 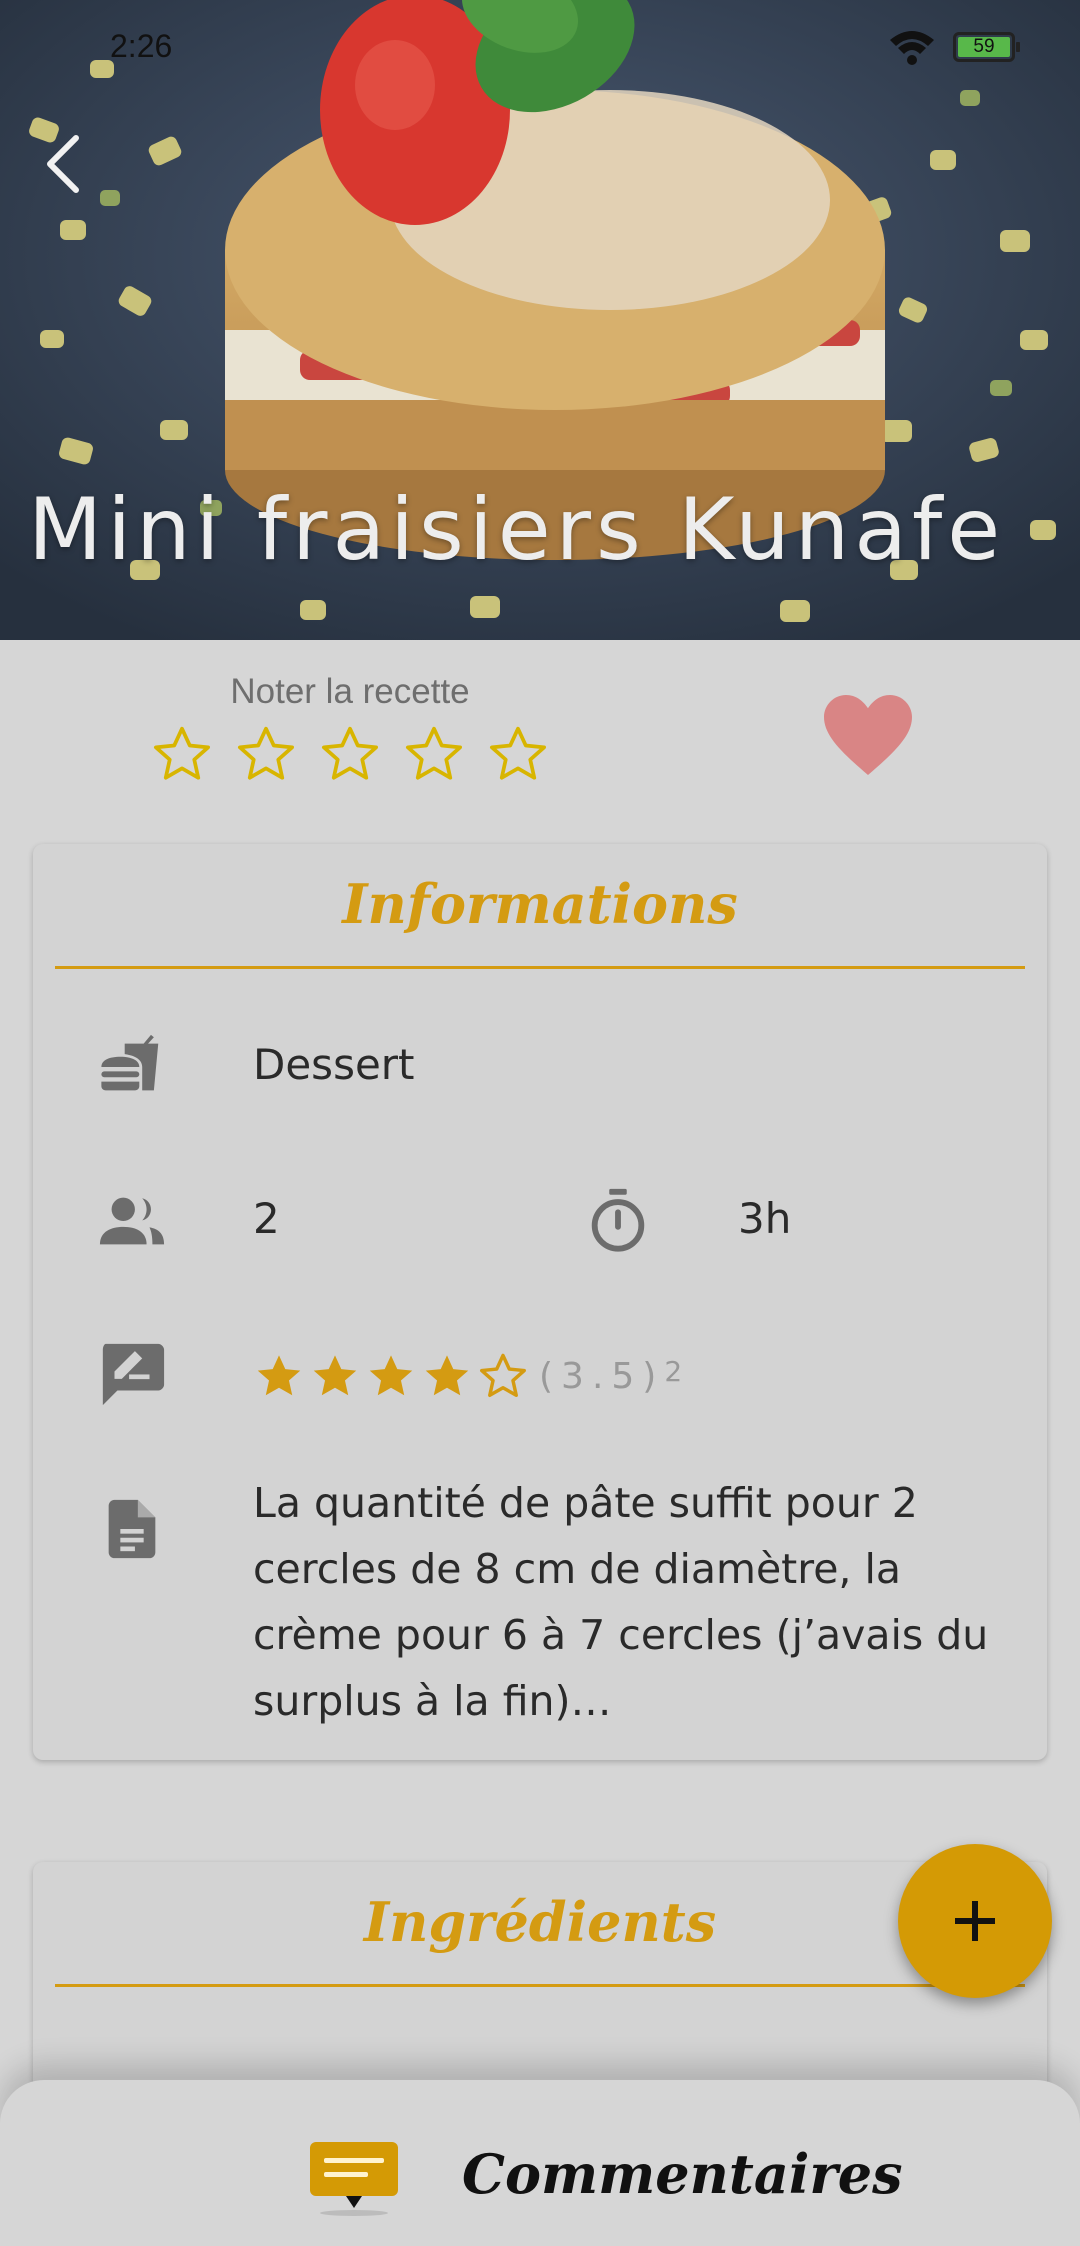 What do you see at coordinates (765, 1218) in the screenshot?
I see `duration-value: 3h` at bounding box center [765, 1218].